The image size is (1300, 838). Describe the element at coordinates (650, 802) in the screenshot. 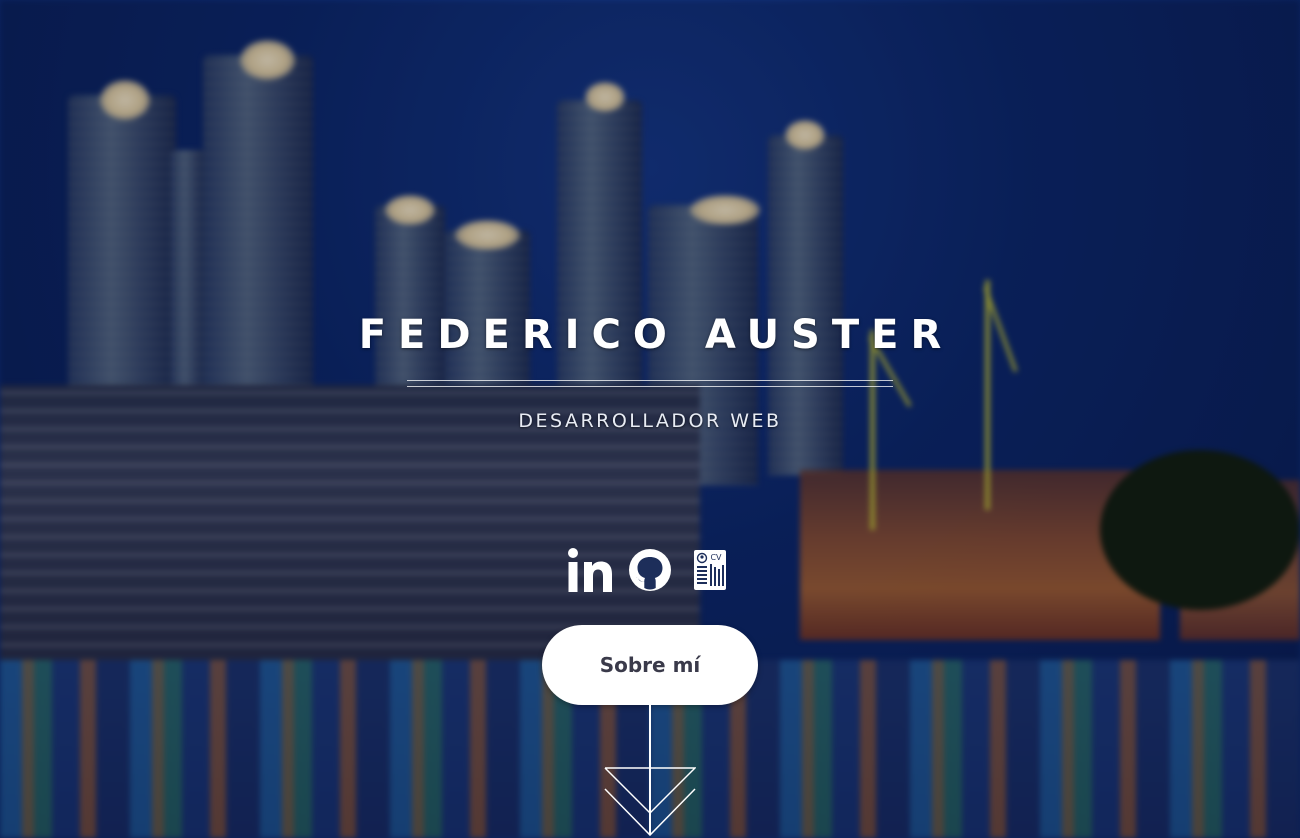

I see `double-chevron-down-icon` at that location.